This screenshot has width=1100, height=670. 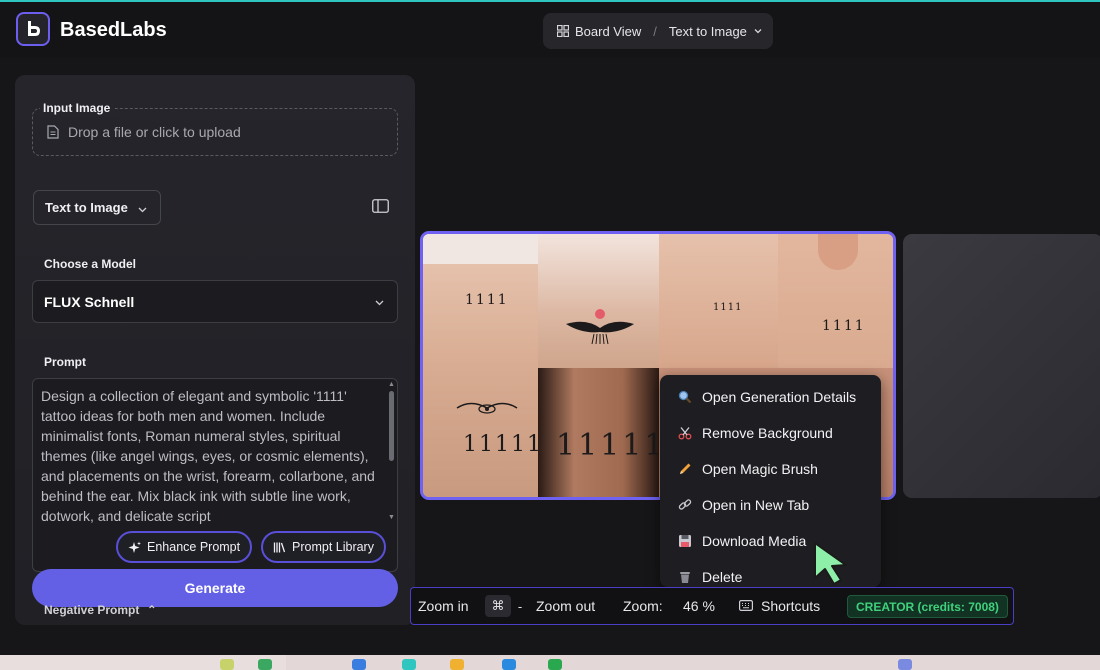 I want to click on magnifier-icon, so click(x=684, y=397).